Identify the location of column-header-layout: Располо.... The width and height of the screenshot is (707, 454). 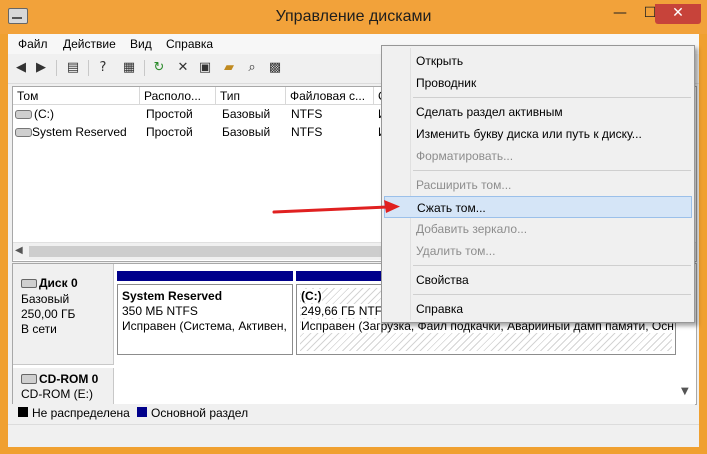
(178, 96).